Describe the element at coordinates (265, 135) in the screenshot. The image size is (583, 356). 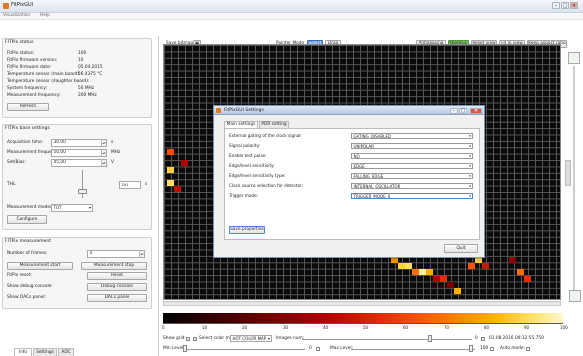
I see `gating-label: External gating of the clock signal:` at that location.